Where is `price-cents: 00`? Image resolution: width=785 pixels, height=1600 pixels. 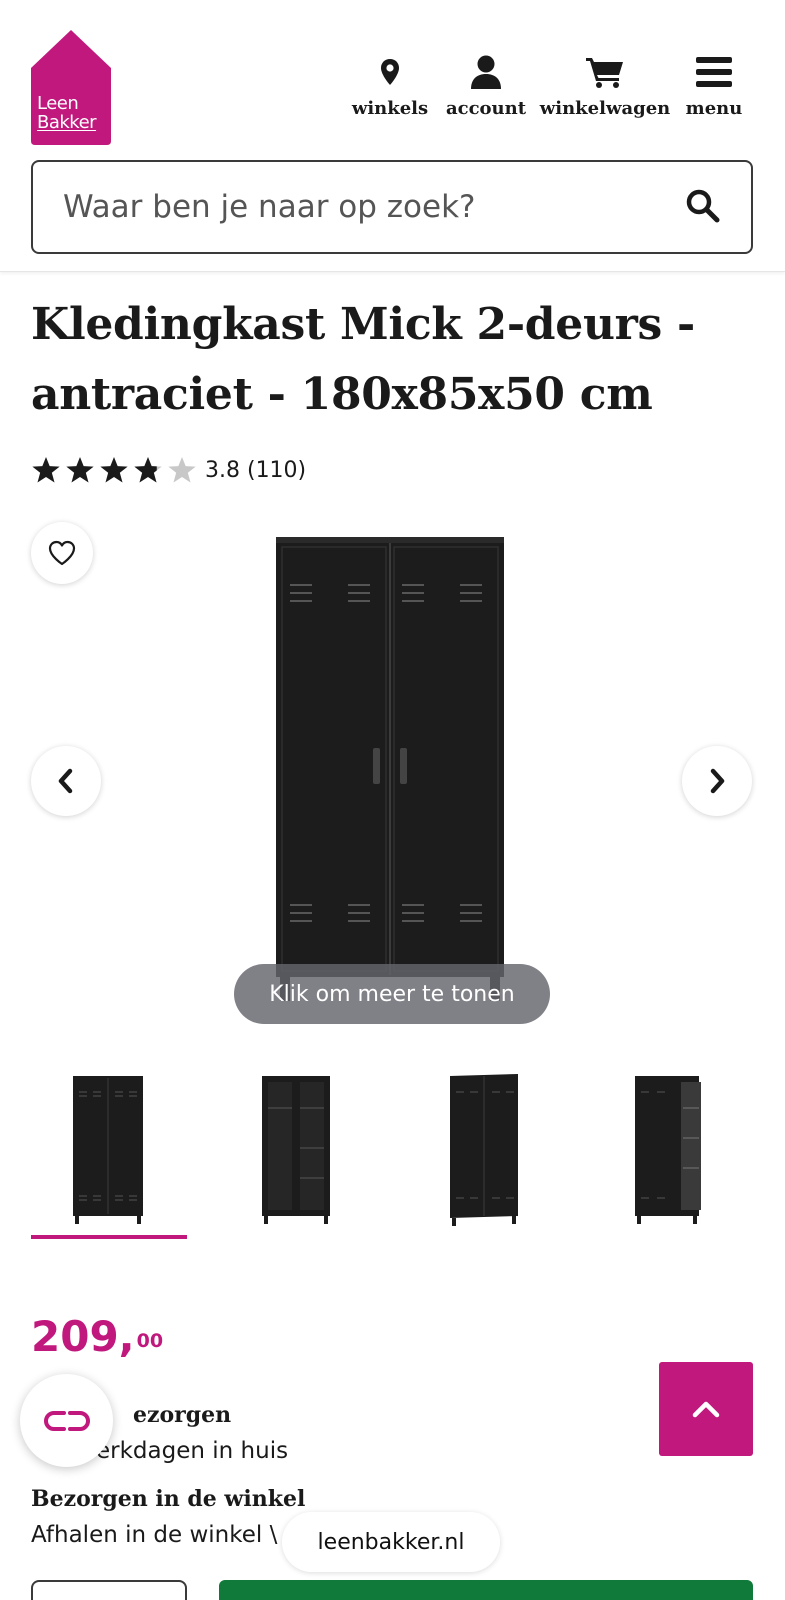 price-cents: 00 is located at coordinates (150, 1341).